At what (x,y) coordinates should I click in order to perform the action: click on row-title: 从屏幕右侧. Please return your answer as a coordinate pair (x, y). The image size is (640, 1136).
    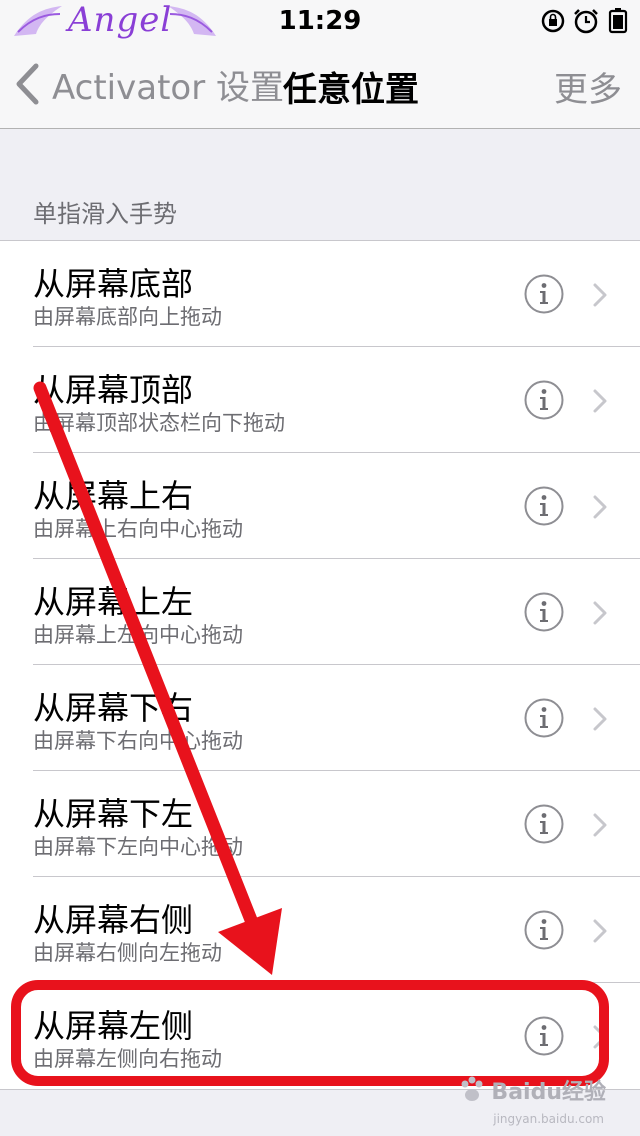
    Looking at the image, I should click on (113, 920).